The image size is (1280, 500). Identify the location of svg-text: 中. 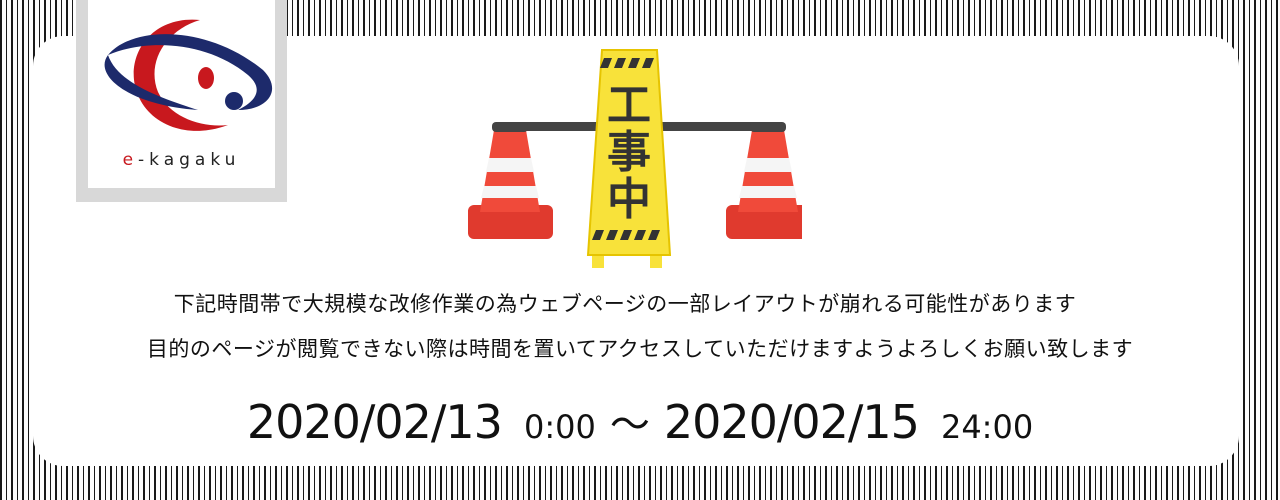
(629, 199).